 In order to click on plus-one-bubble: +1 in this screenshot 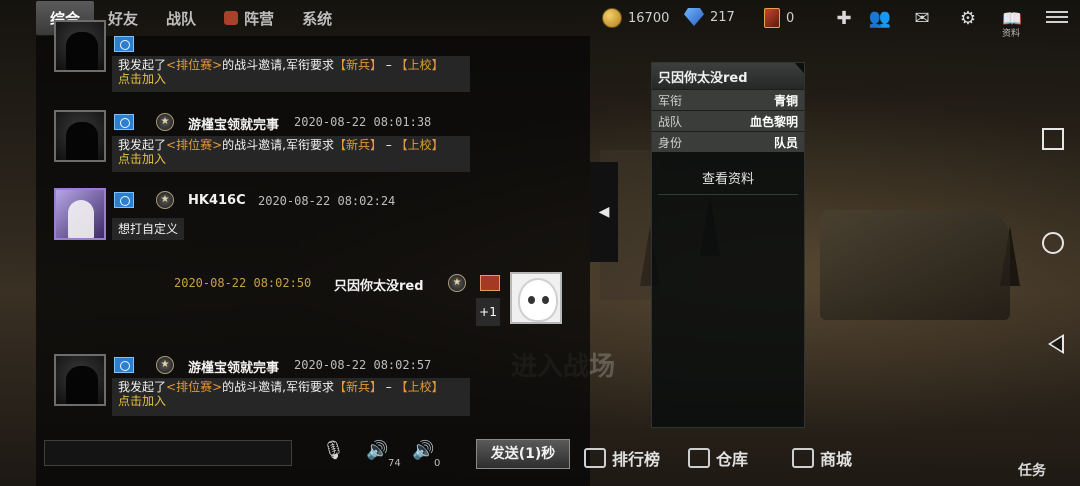, I will do `click(488, 312)`.